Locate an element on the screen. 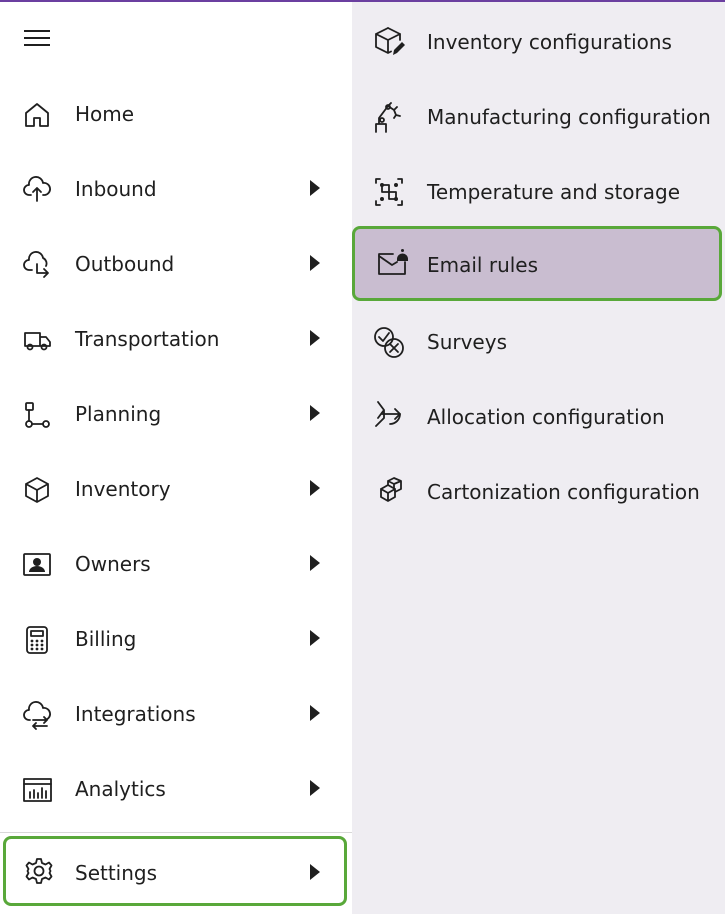  planning-icon is located at coordinates (37, 415).